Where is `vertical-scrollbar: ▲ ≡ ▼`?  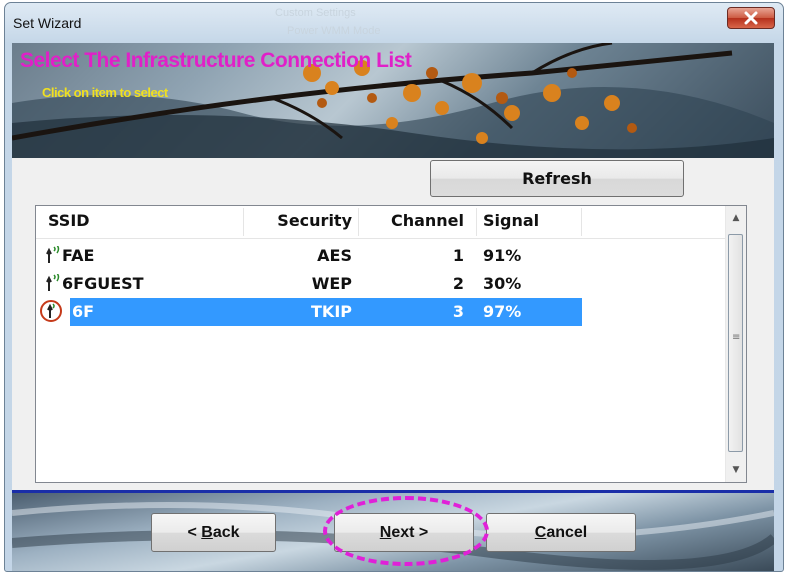
vertical-scrollbar: ▲ ≡ ▼ is located at coordinates (735, 344).